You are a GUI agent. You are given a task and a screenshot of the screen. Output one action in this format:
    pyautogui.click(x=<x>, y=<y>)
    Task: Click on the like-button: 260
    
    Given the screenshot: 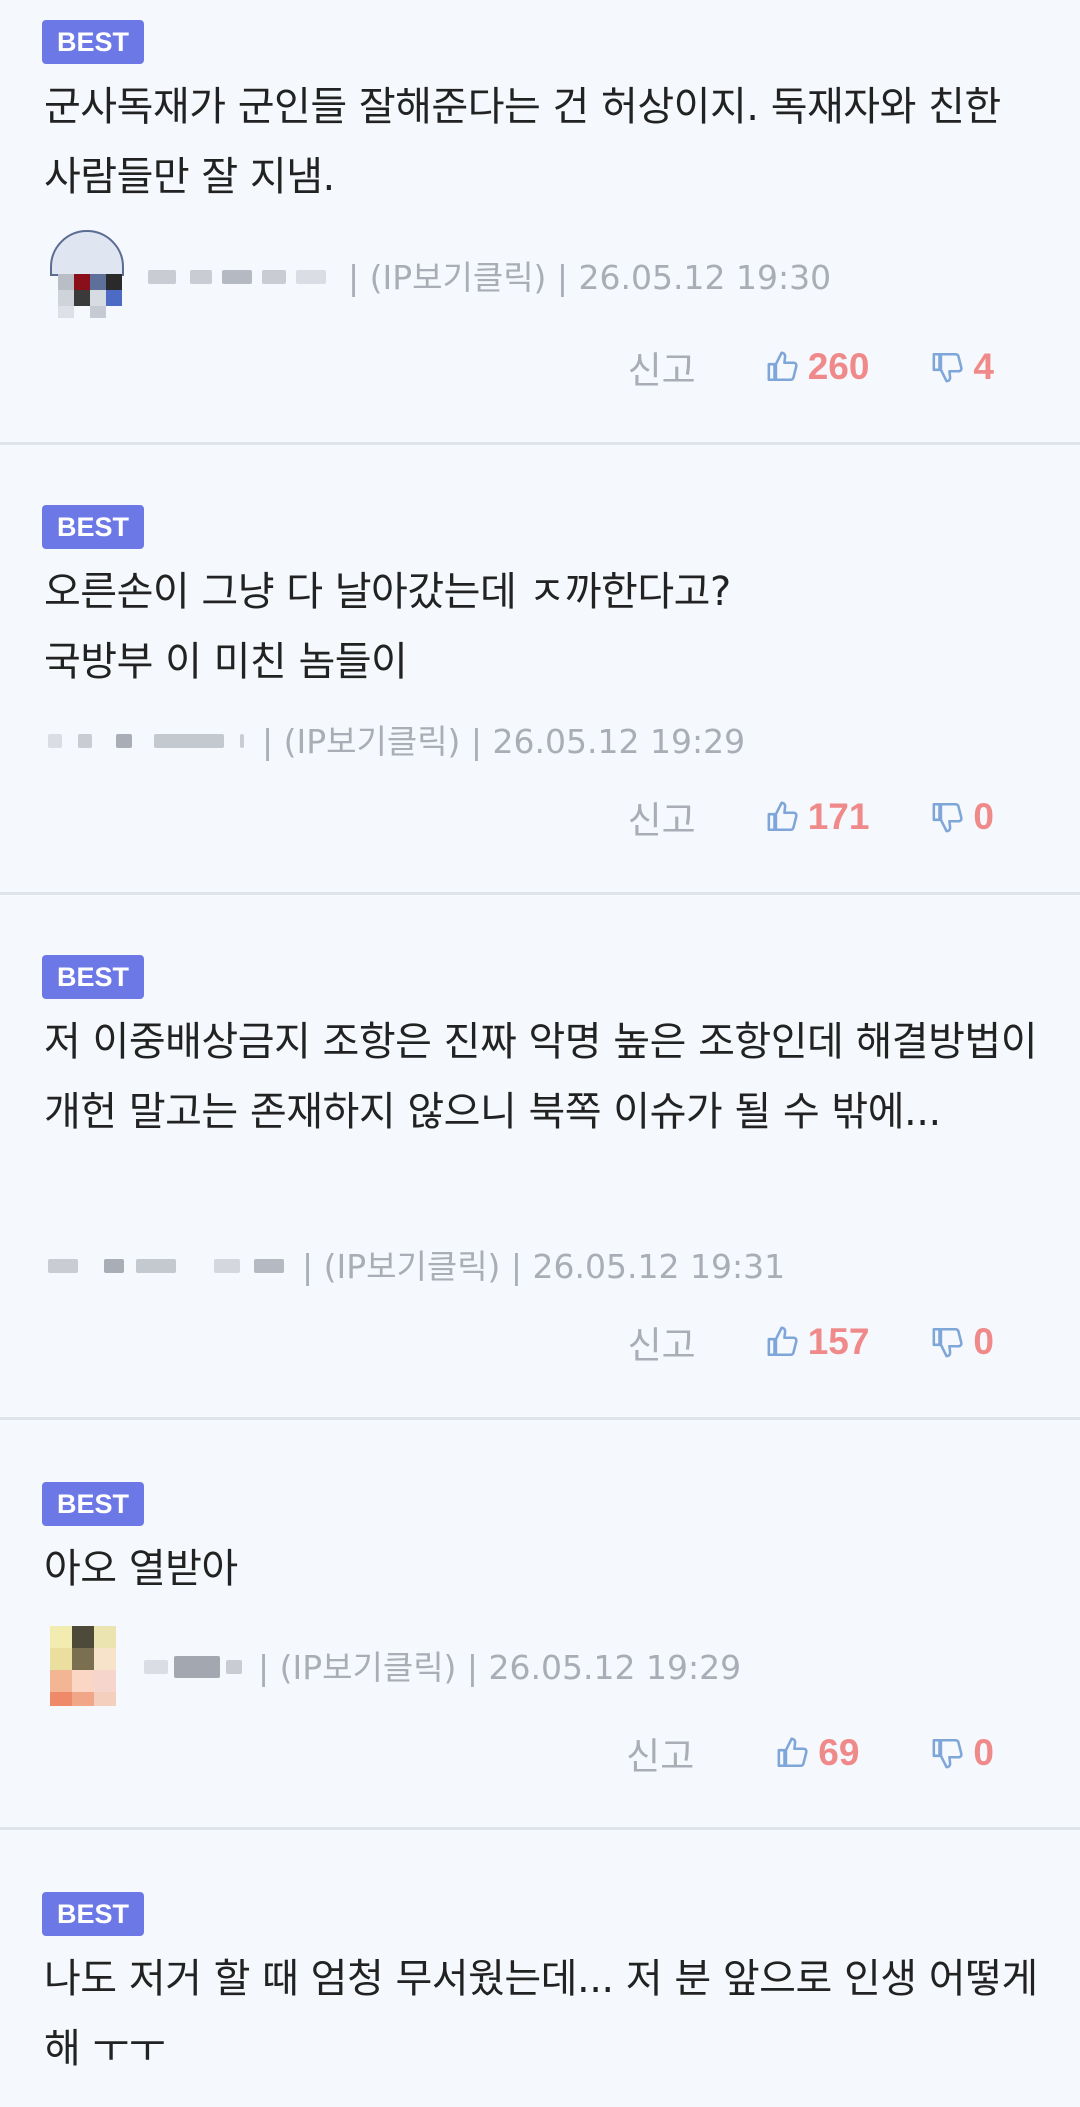 What is the action you would take?
    pyautogui.click(x=818, y=367)
    